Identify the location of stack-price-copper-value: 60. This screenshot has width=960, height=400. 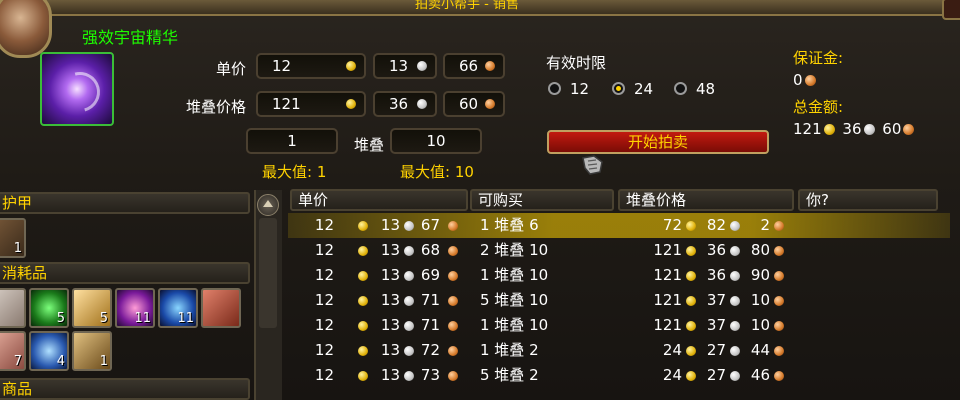
(469, 104).